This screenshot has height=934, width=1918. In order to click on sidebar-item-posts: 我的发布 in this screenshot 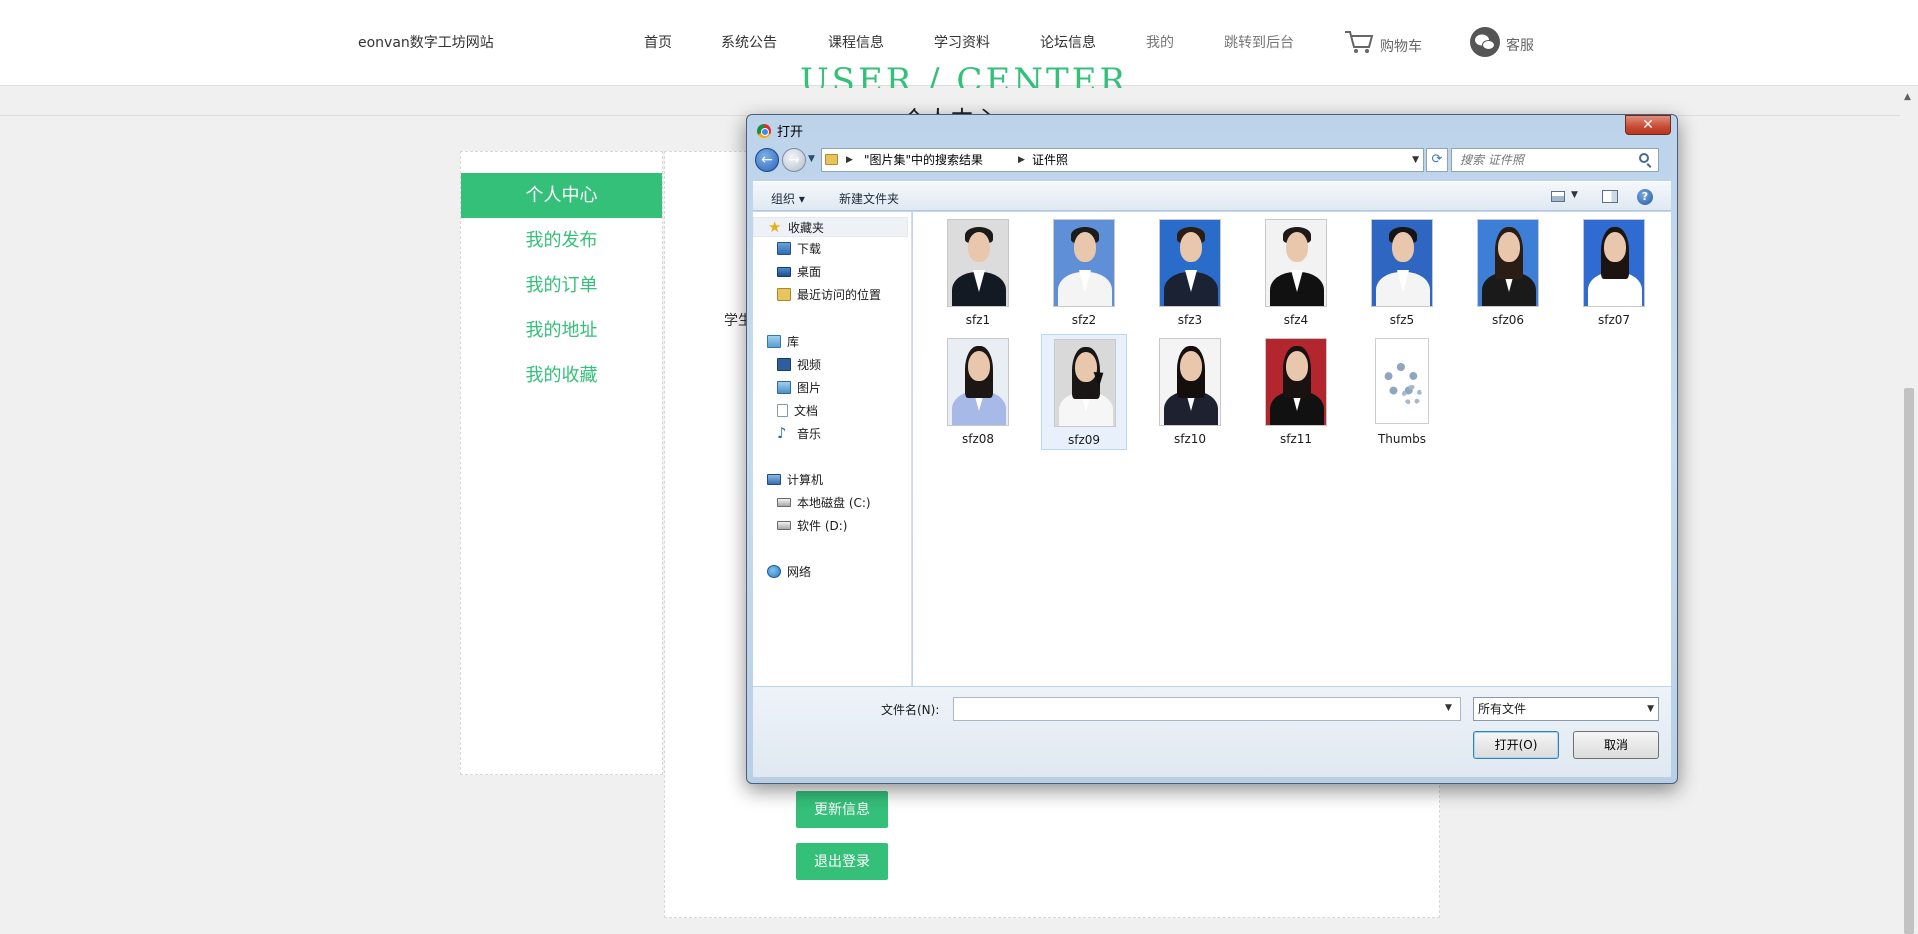, I will do `click(561, 240)`.